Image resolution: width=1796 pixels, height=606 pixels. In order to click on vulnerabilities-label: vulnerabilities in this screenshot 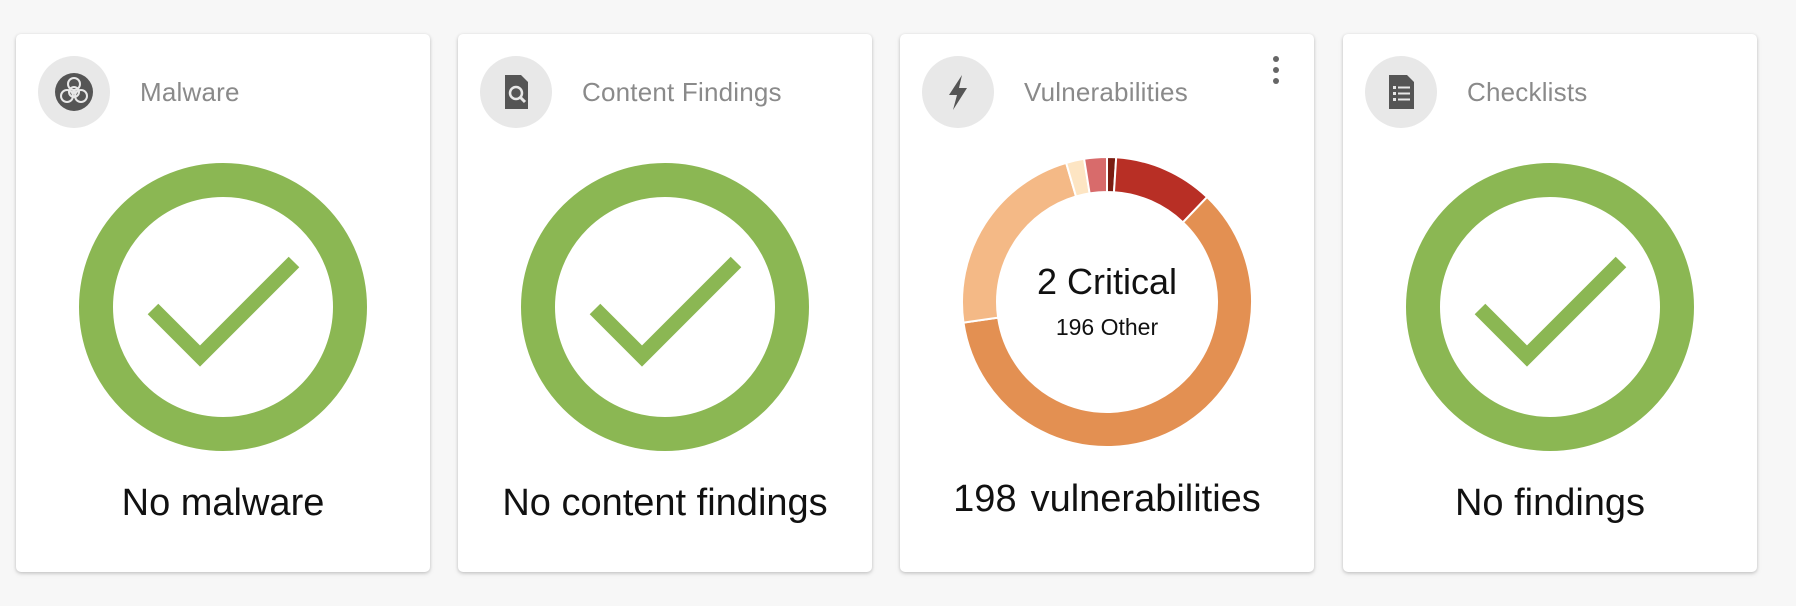, I will do `click(1145, 499)`.